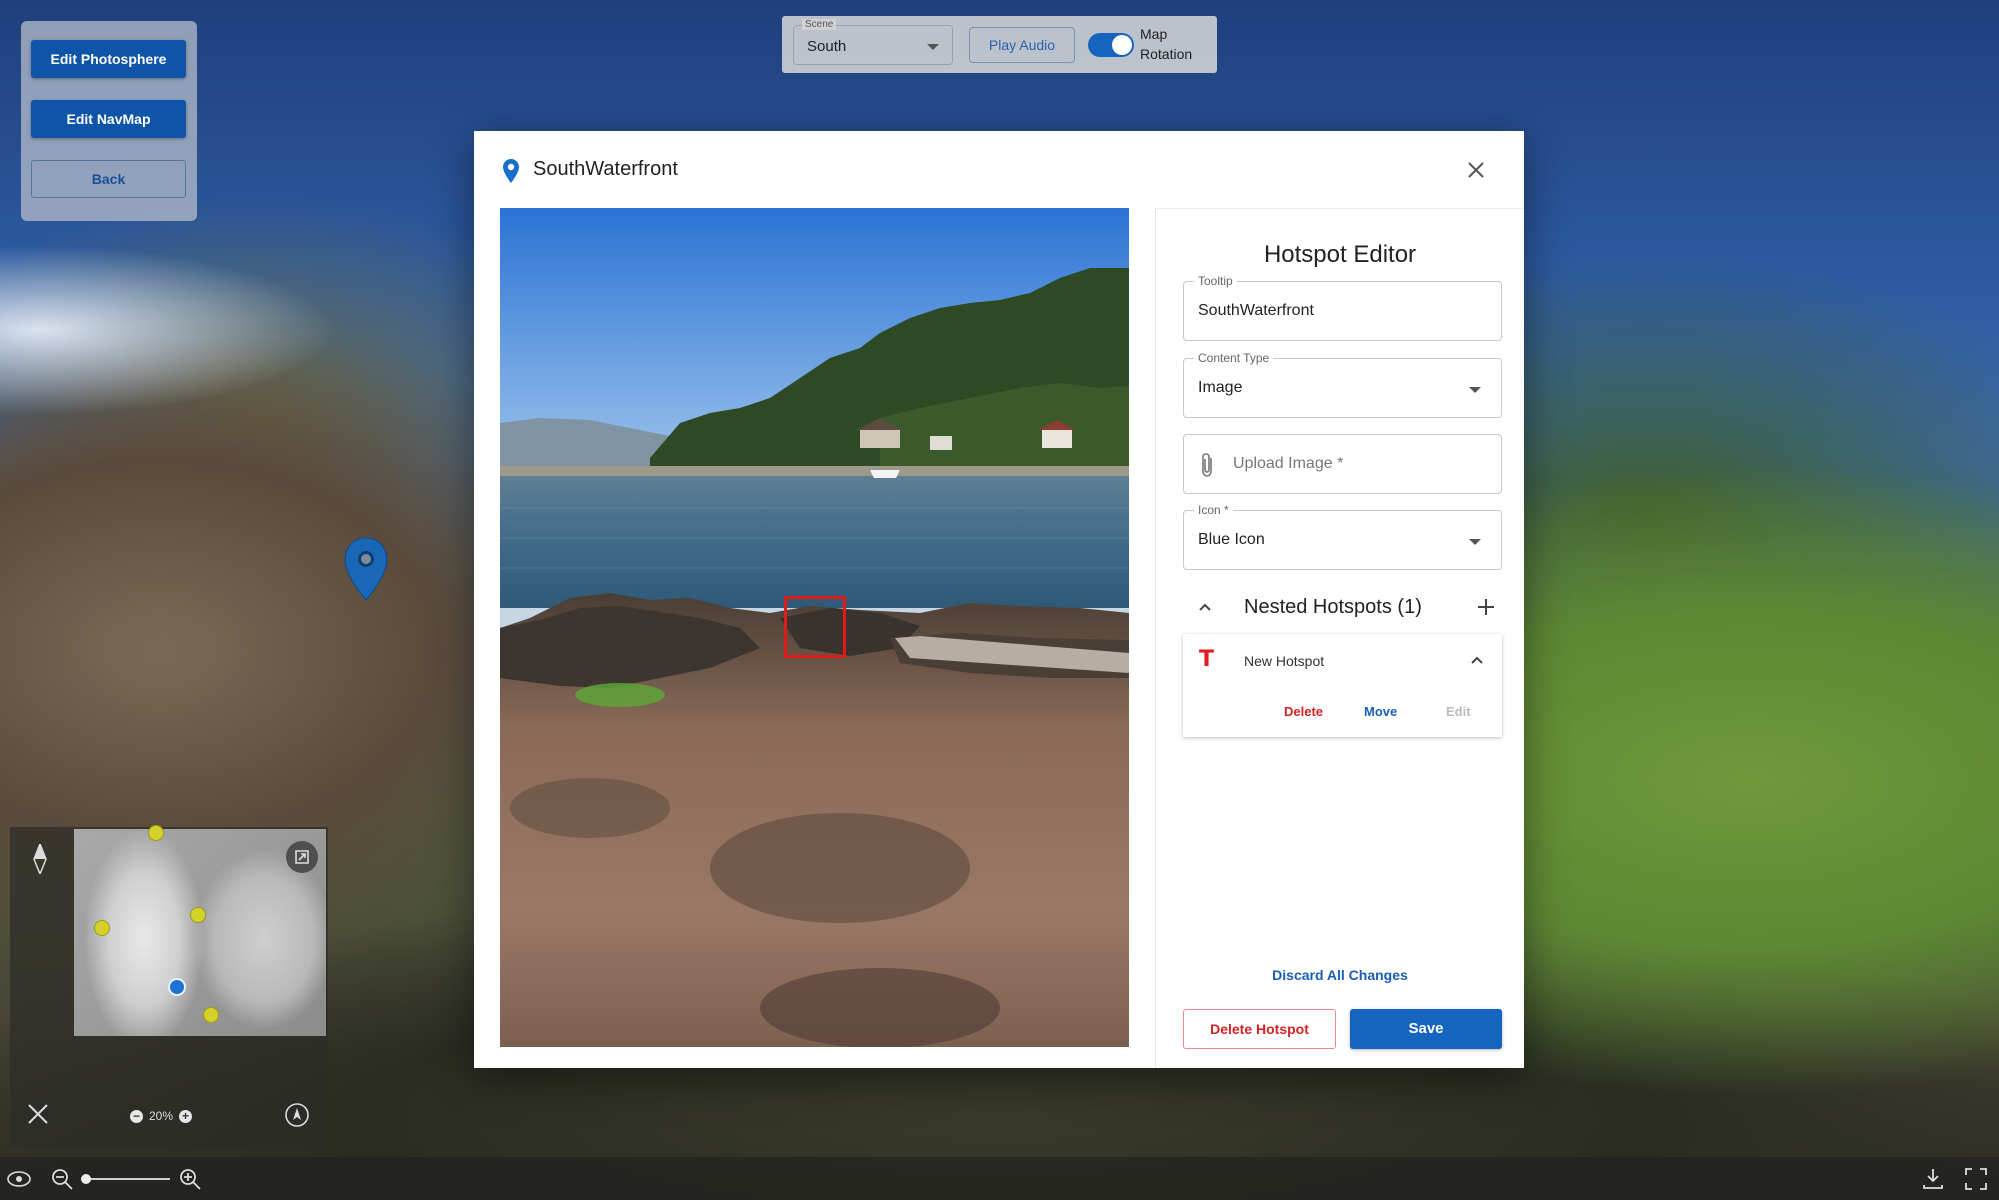 This screenshot has height=1200, width=1999. What do you see at coordinates (297, 1115) in the screenshot?
I see `locate-icon` at bounding box center [297, 1115].